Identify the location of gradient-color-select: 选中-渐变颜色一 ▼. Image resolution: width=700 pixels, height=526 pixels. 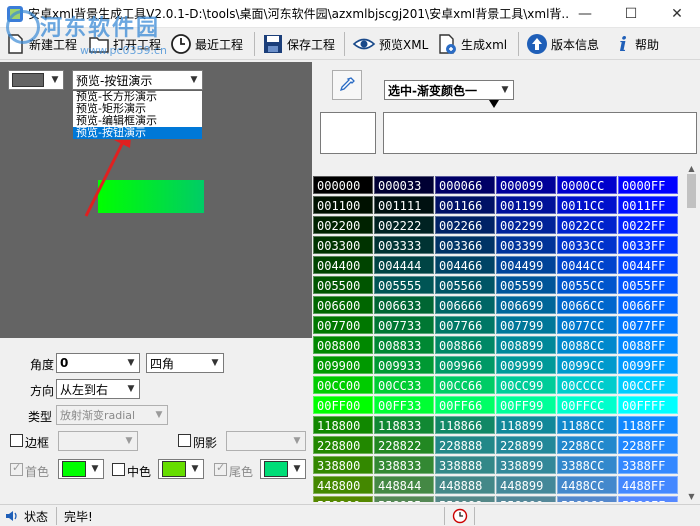
(449, 90).